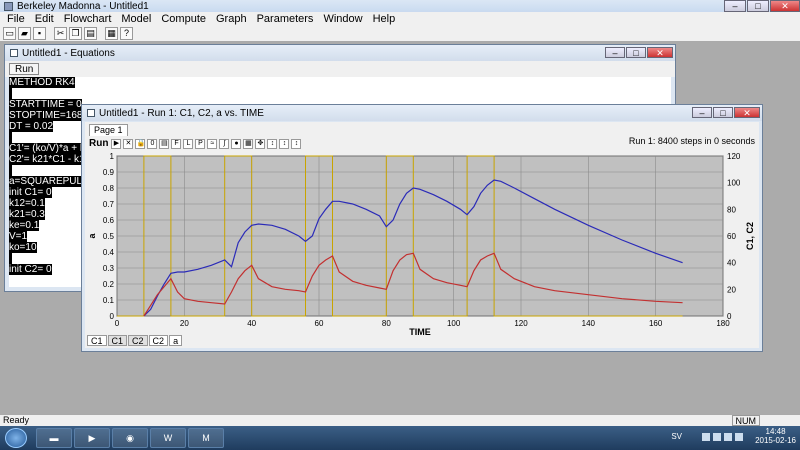 The image size is (800, 450). Describe the element at coordinates (83, 6) in the screenshot. I see `app-title: Berkeley Madonna - Untitled1` at that location.